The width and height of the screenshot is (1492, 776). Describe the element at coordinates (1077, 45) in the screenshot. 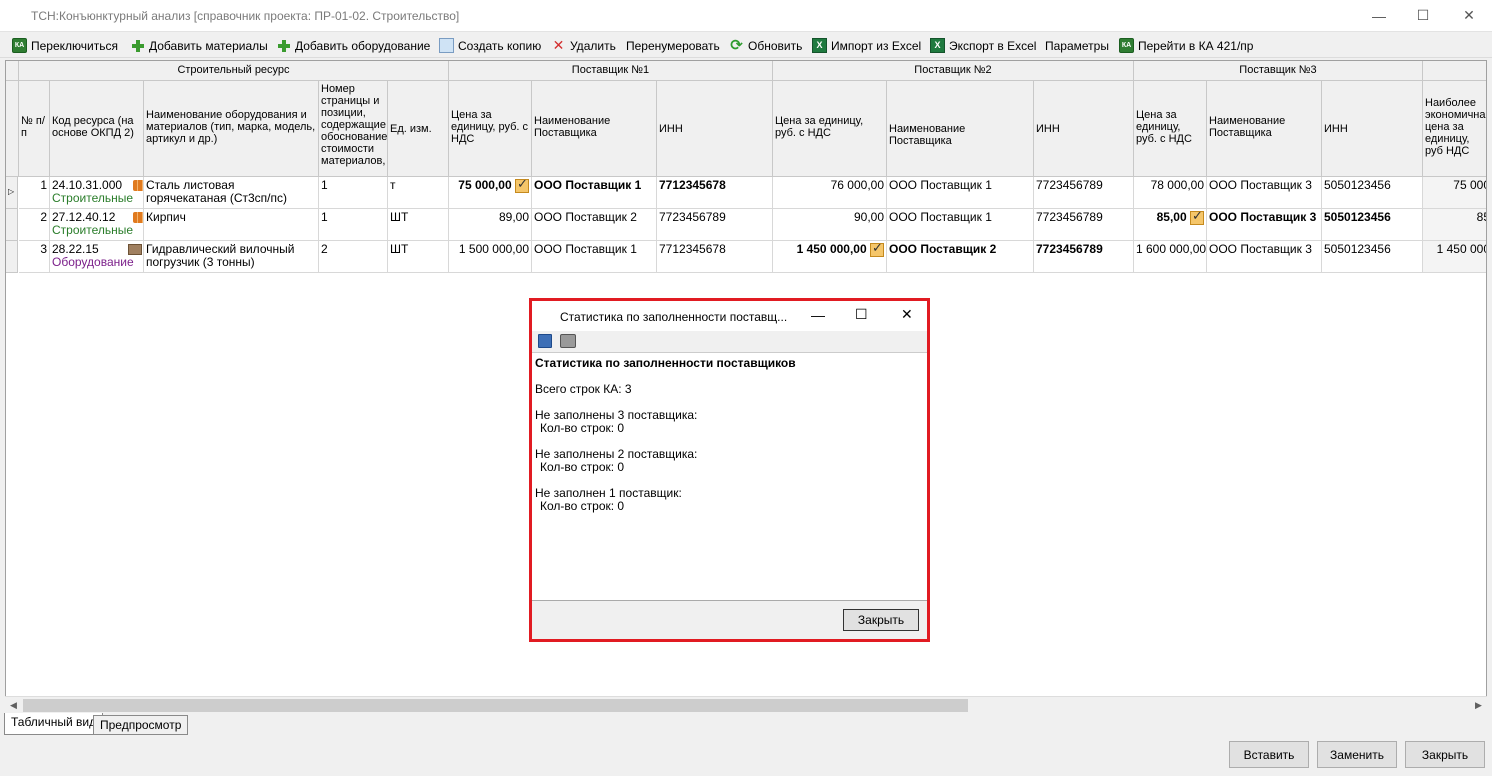

I see `params-button: Параметры` at that location.